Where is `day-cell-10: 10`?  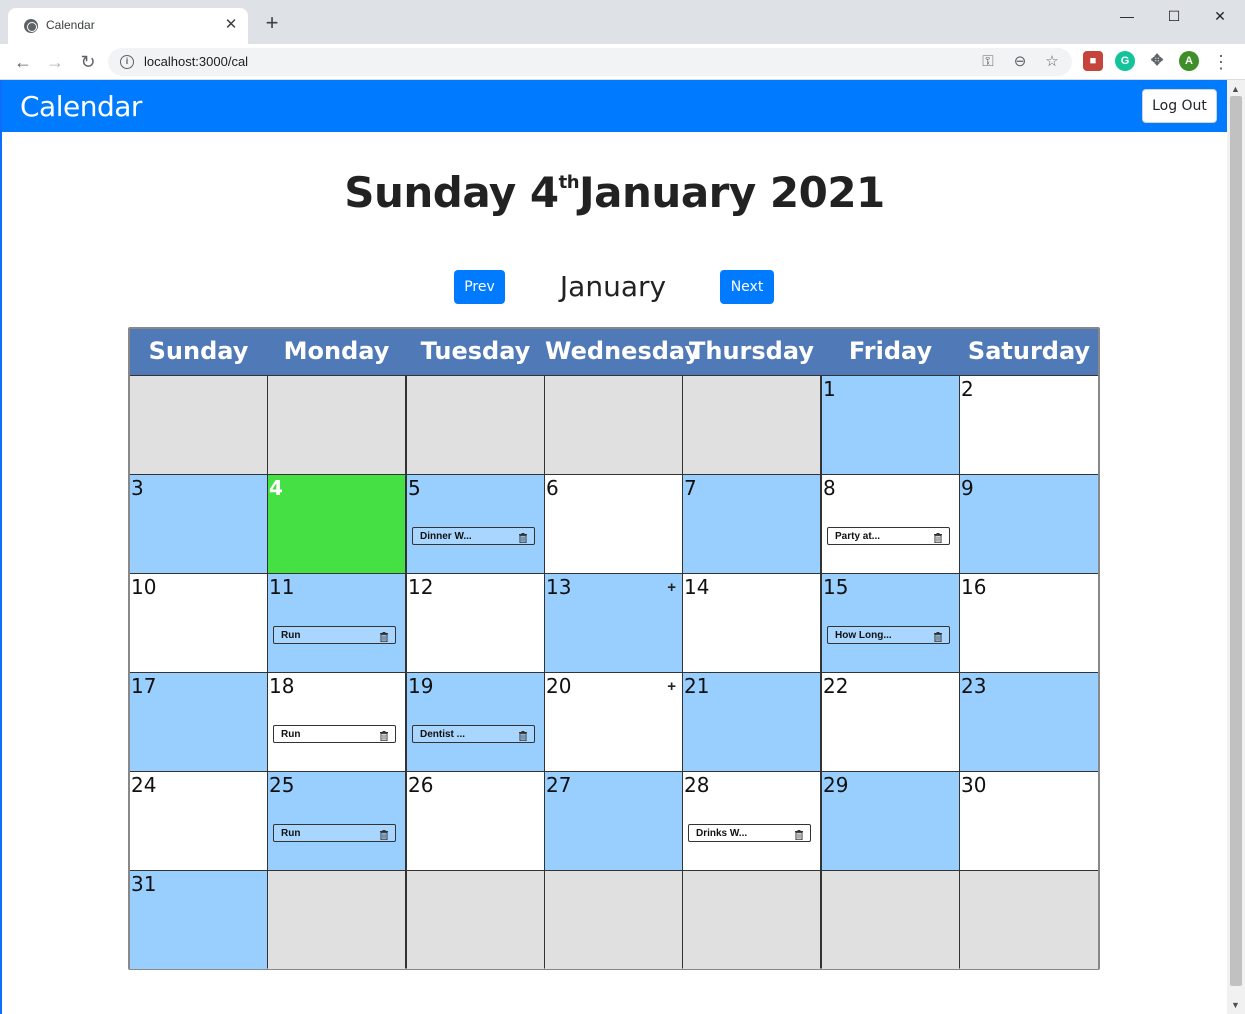 day-cell-10: 10 is located at coordinates (198, 623).